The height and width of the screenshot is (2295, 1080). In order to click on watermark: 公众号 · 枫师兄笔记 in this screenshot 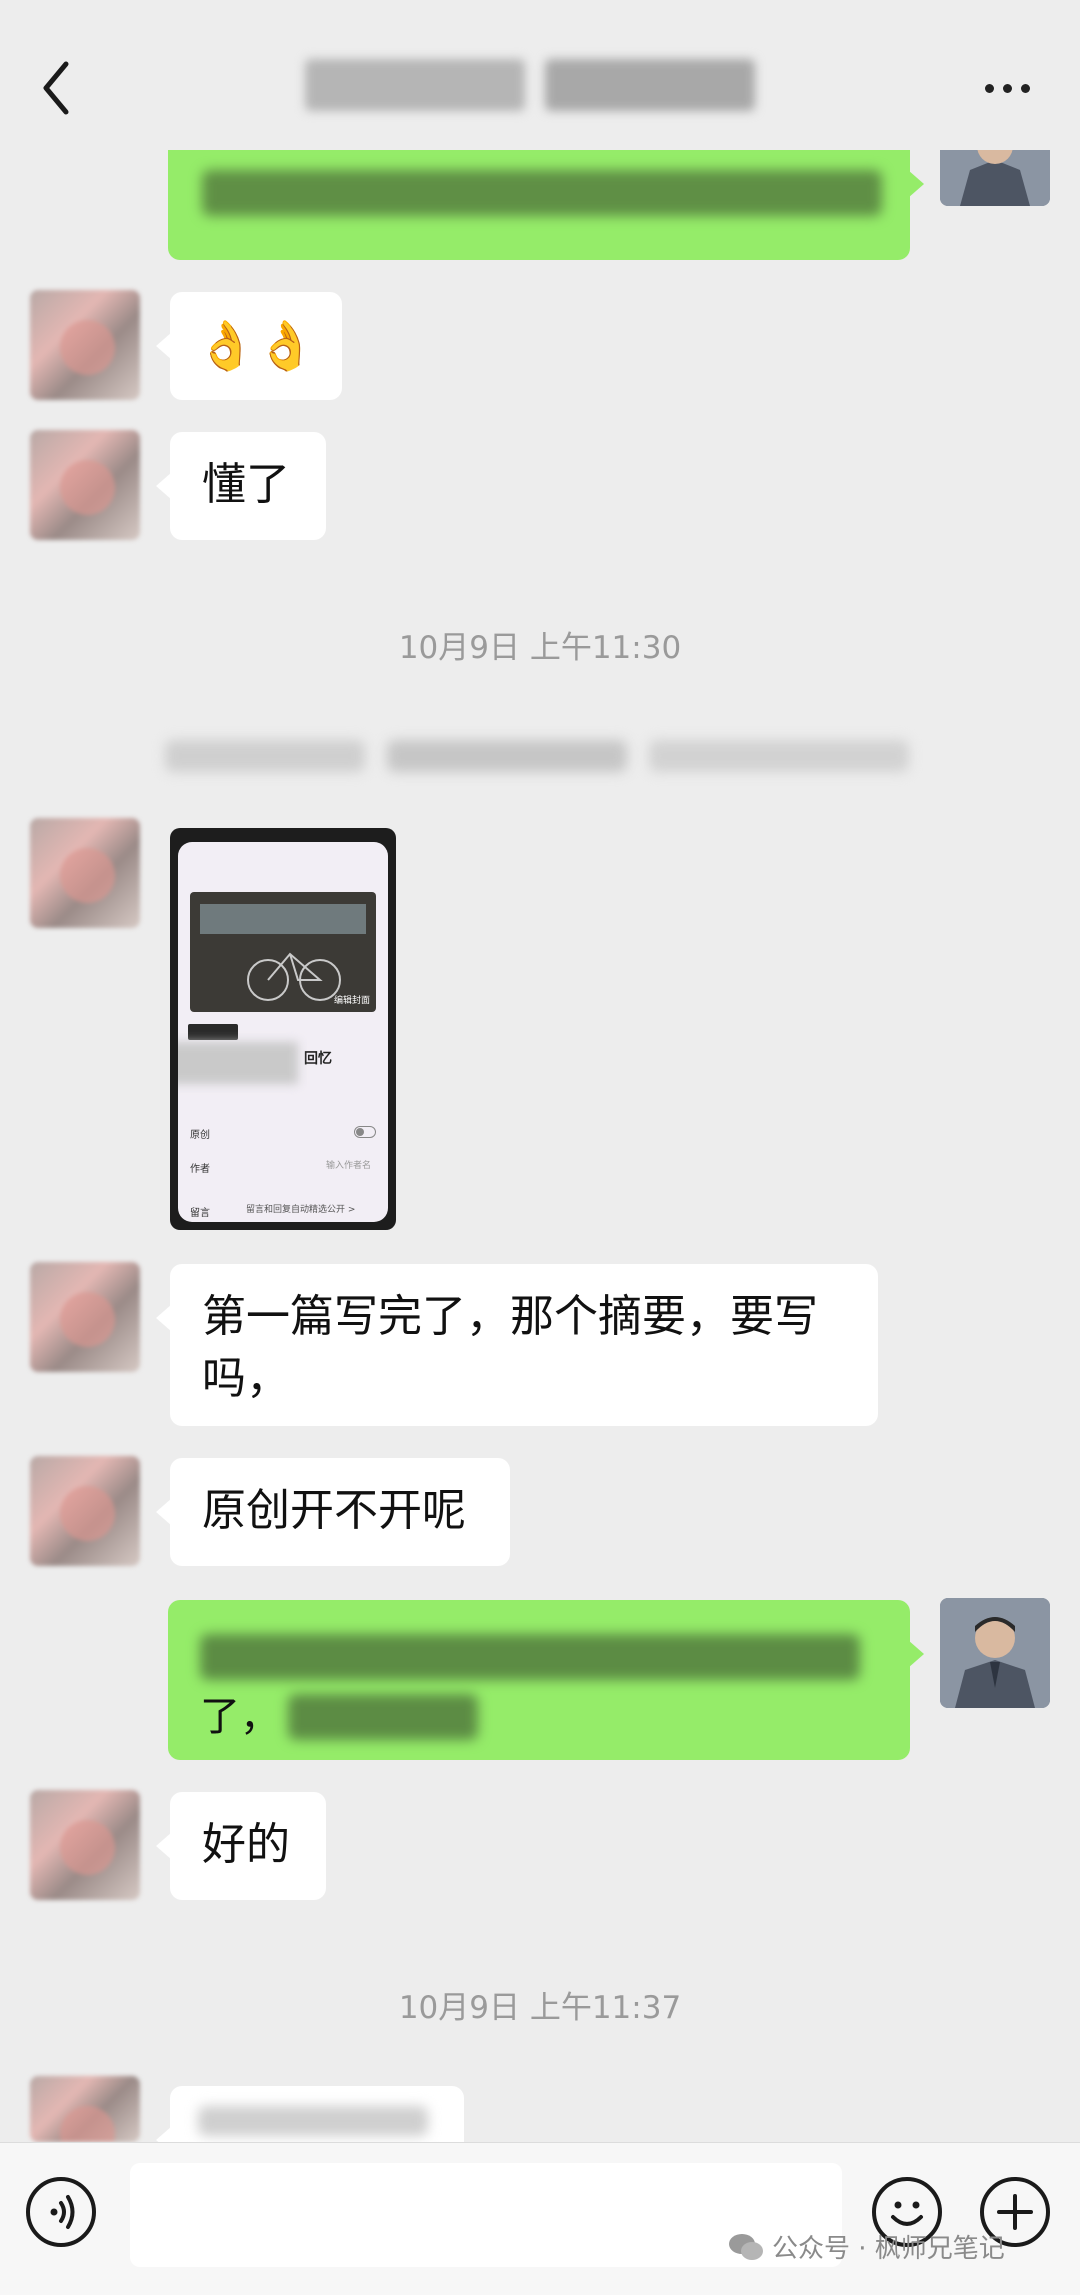, I will do `click(866, 2246)`.